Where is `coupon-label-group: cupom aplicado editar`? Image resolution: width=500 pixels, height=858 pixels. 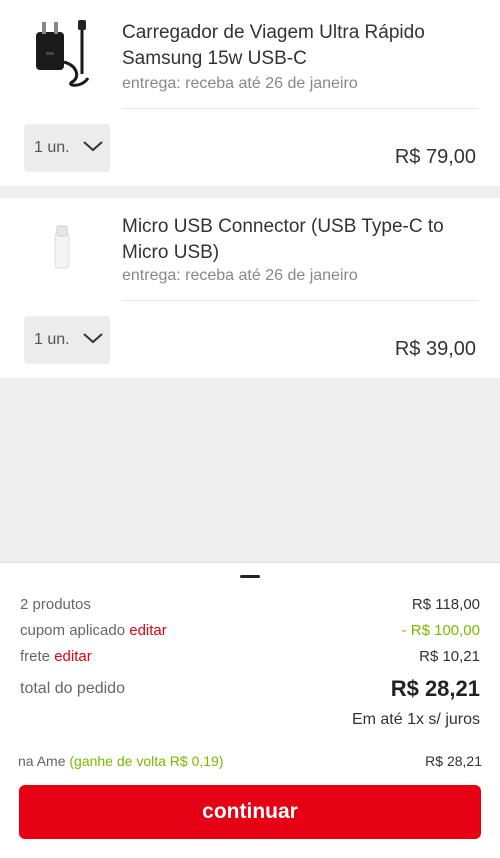
coupon-label-group: cupom aplicado editar is located at coordinates (93, 630).